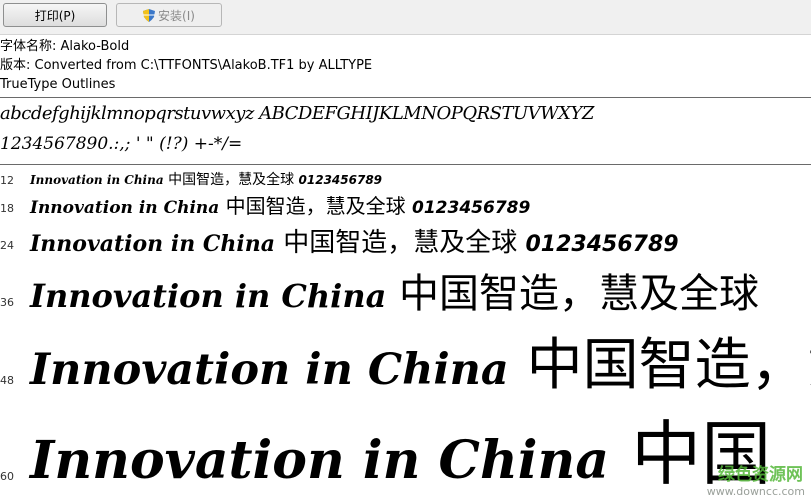  I want to click on shield-icon, so click(149, 15).